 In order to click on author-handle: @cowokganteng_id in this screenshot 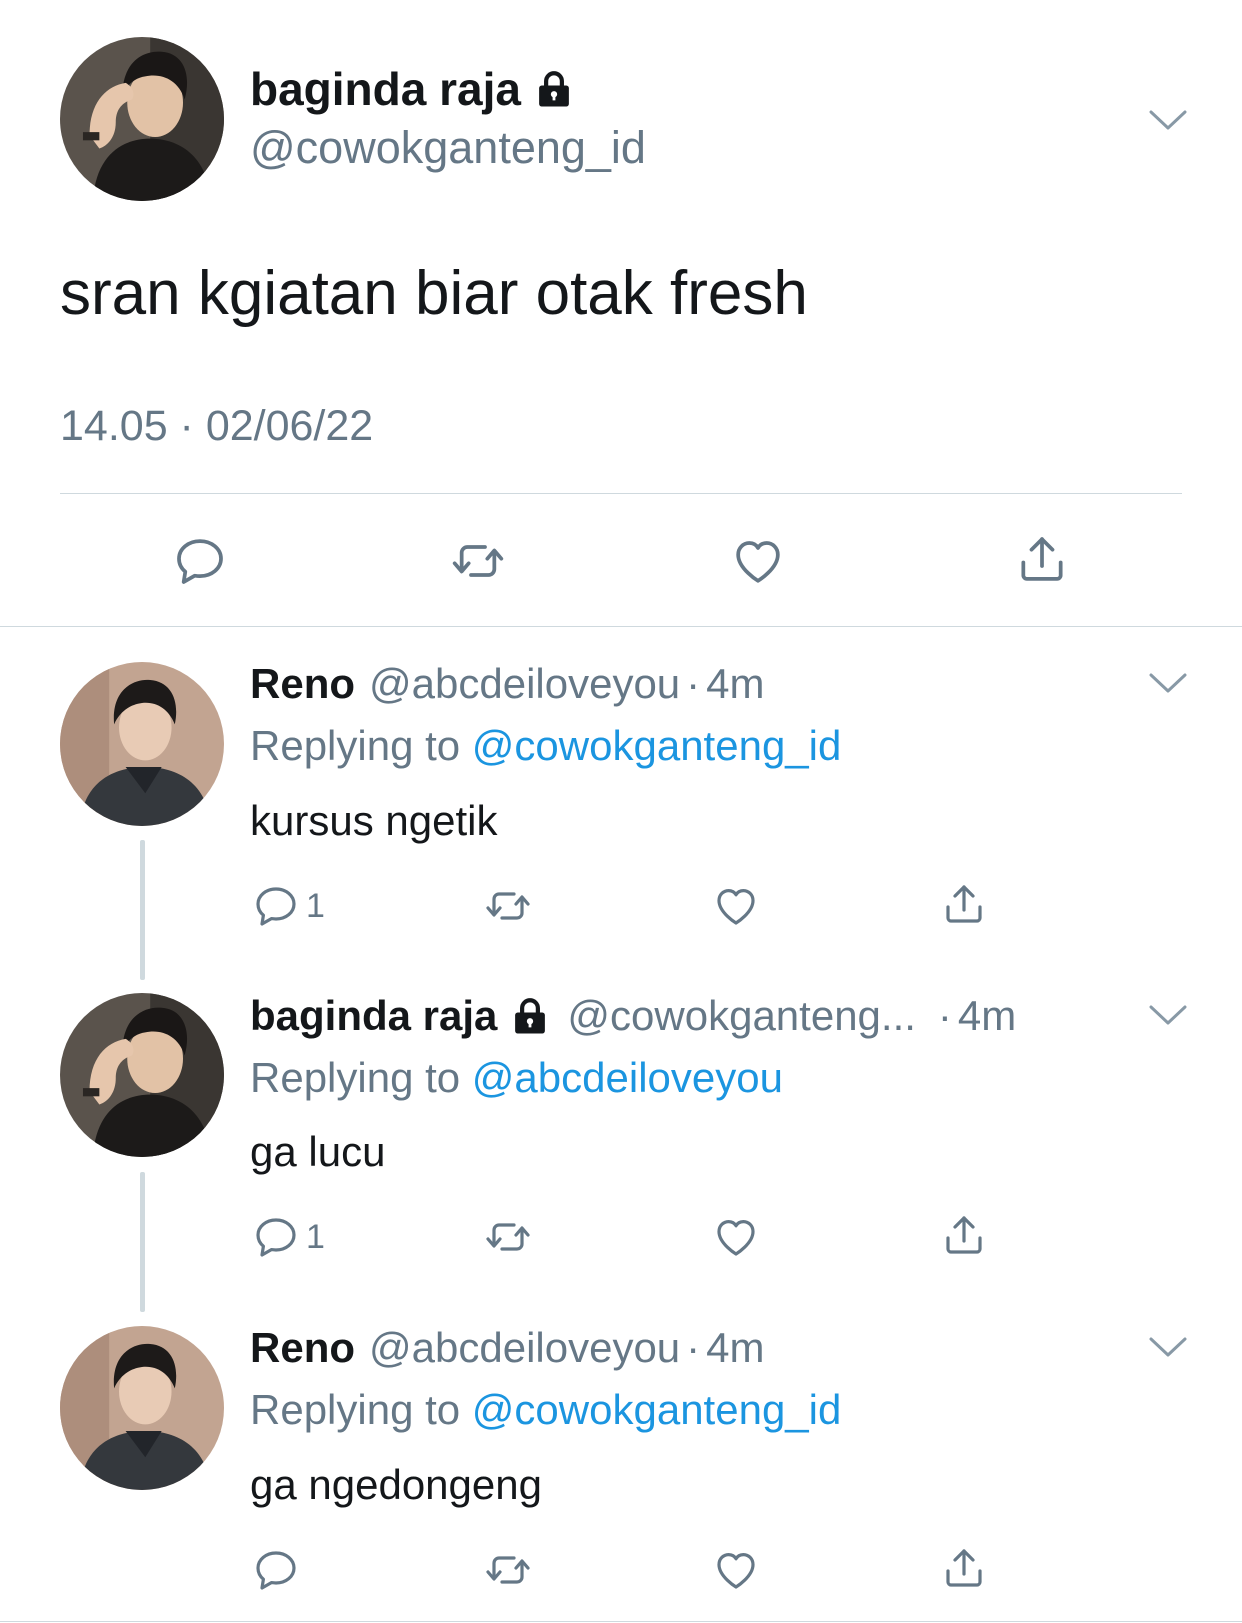, I will do `click(448, 148)`.